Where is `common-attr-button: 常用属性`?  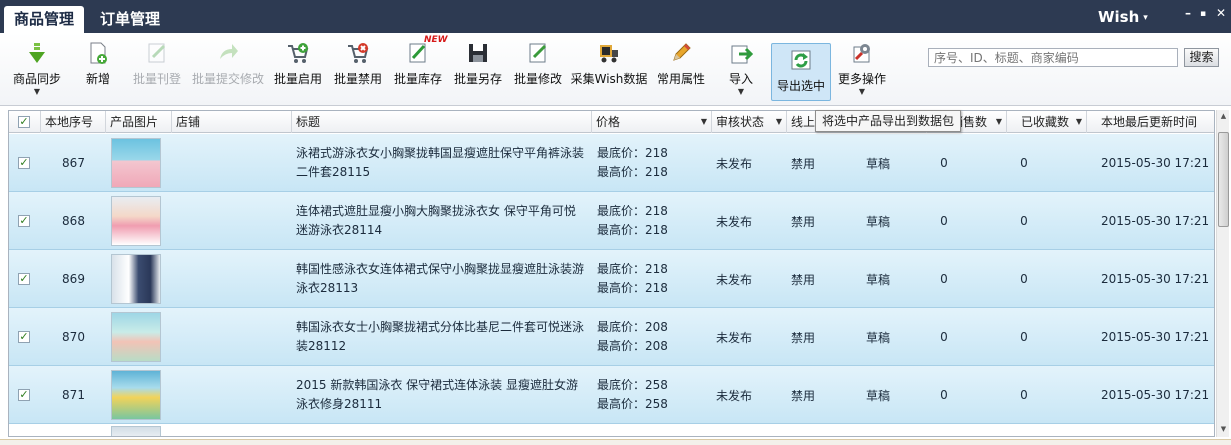
common-attr-button: 常用属性 is located at coordinates (681, 71).